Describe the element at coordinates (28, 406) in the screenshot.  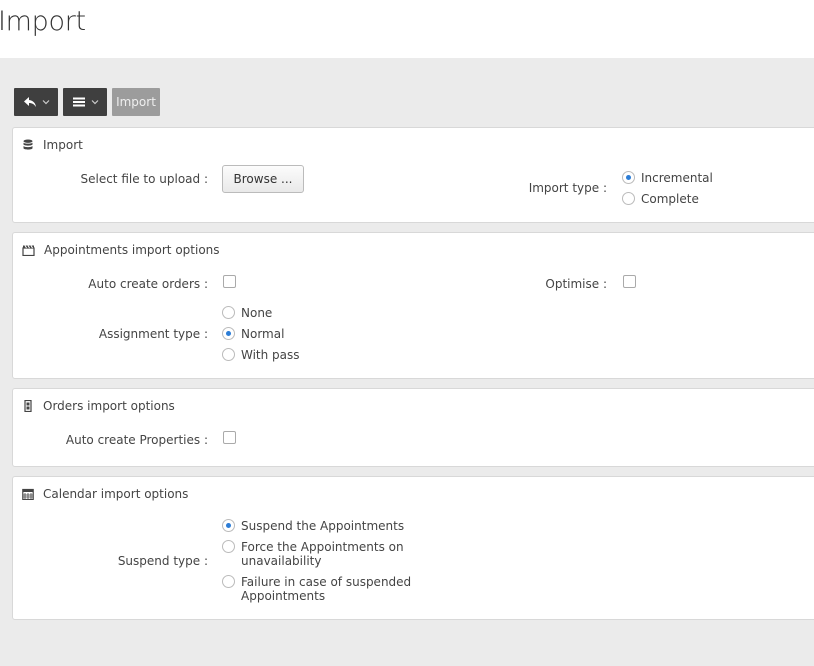
I see `film-strip-icon` at that location.